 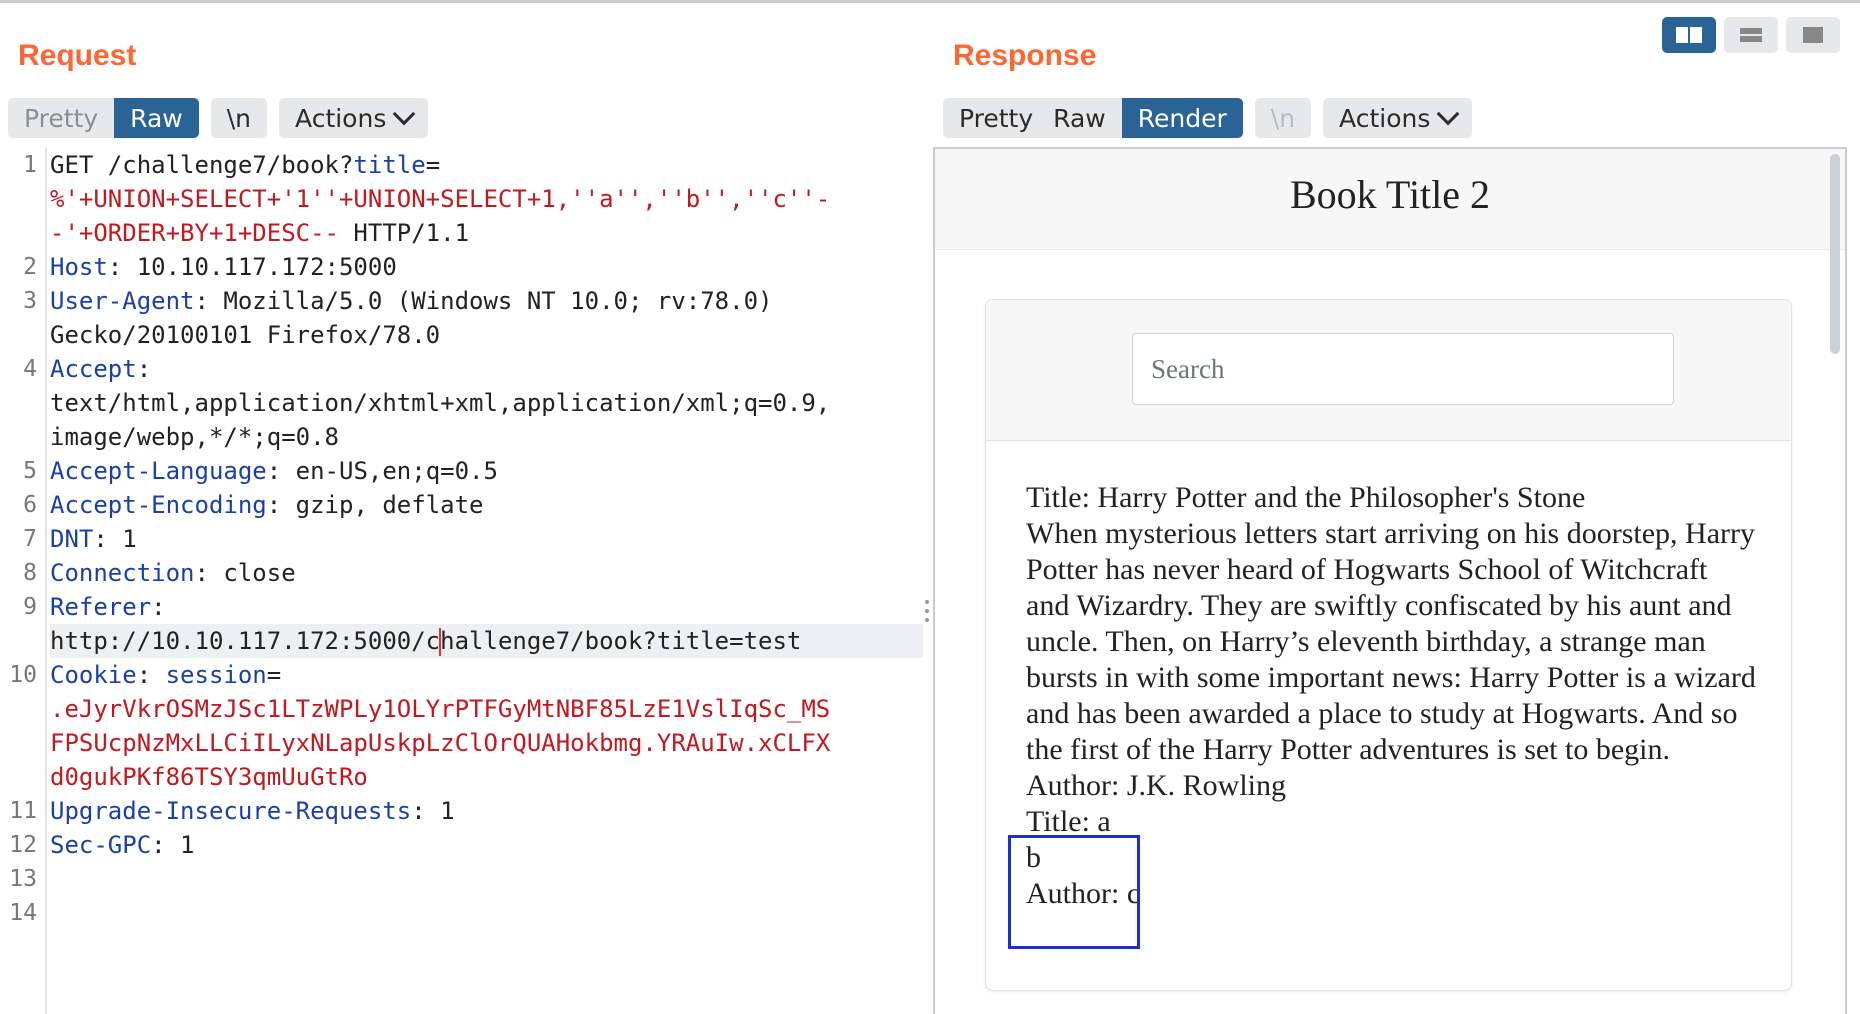 What do you see at coordinates (486, 811) in the screenshot?
I see `code-line: Upgrade-Insecure-Requests: 1` at bounding box center [486, 811].